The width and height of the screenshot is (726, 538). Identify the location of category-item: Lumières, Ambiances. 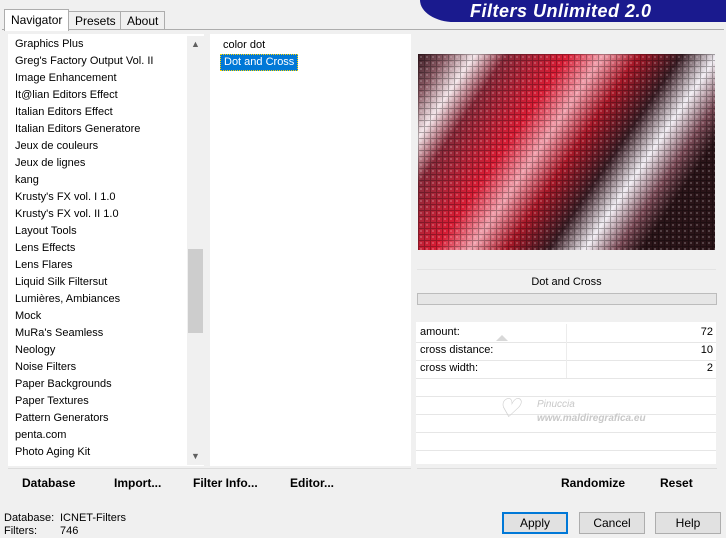
(67, 299).